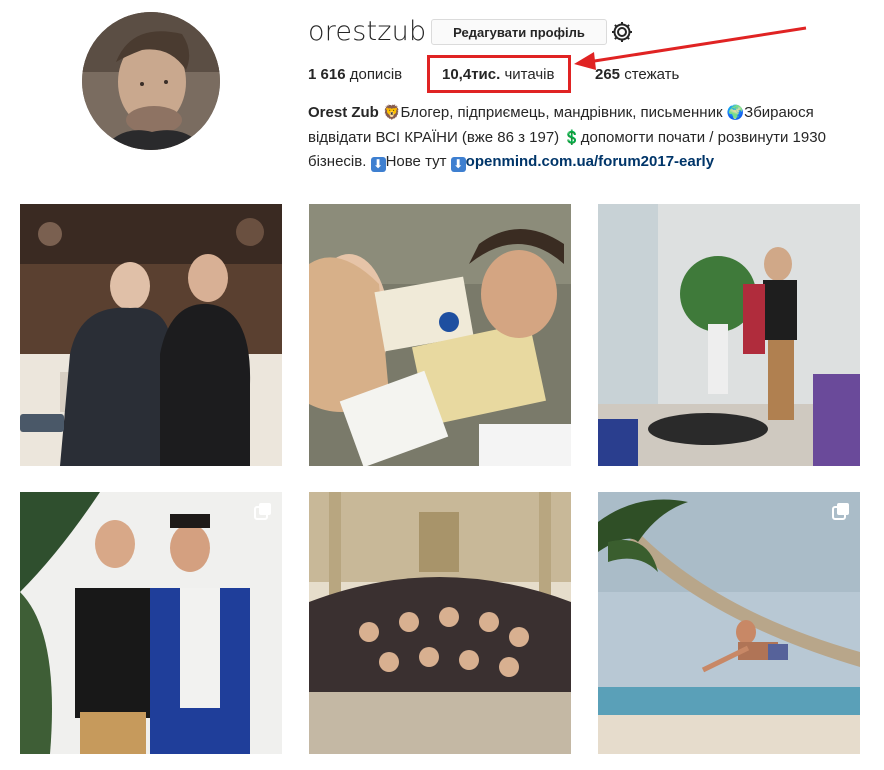 Image resolution: width=884 pixels, height=770 pixels. What do you see at coordinates (151, 81) in the screenshot?
I see `profile-avatar` at bounding box center [151, 81].